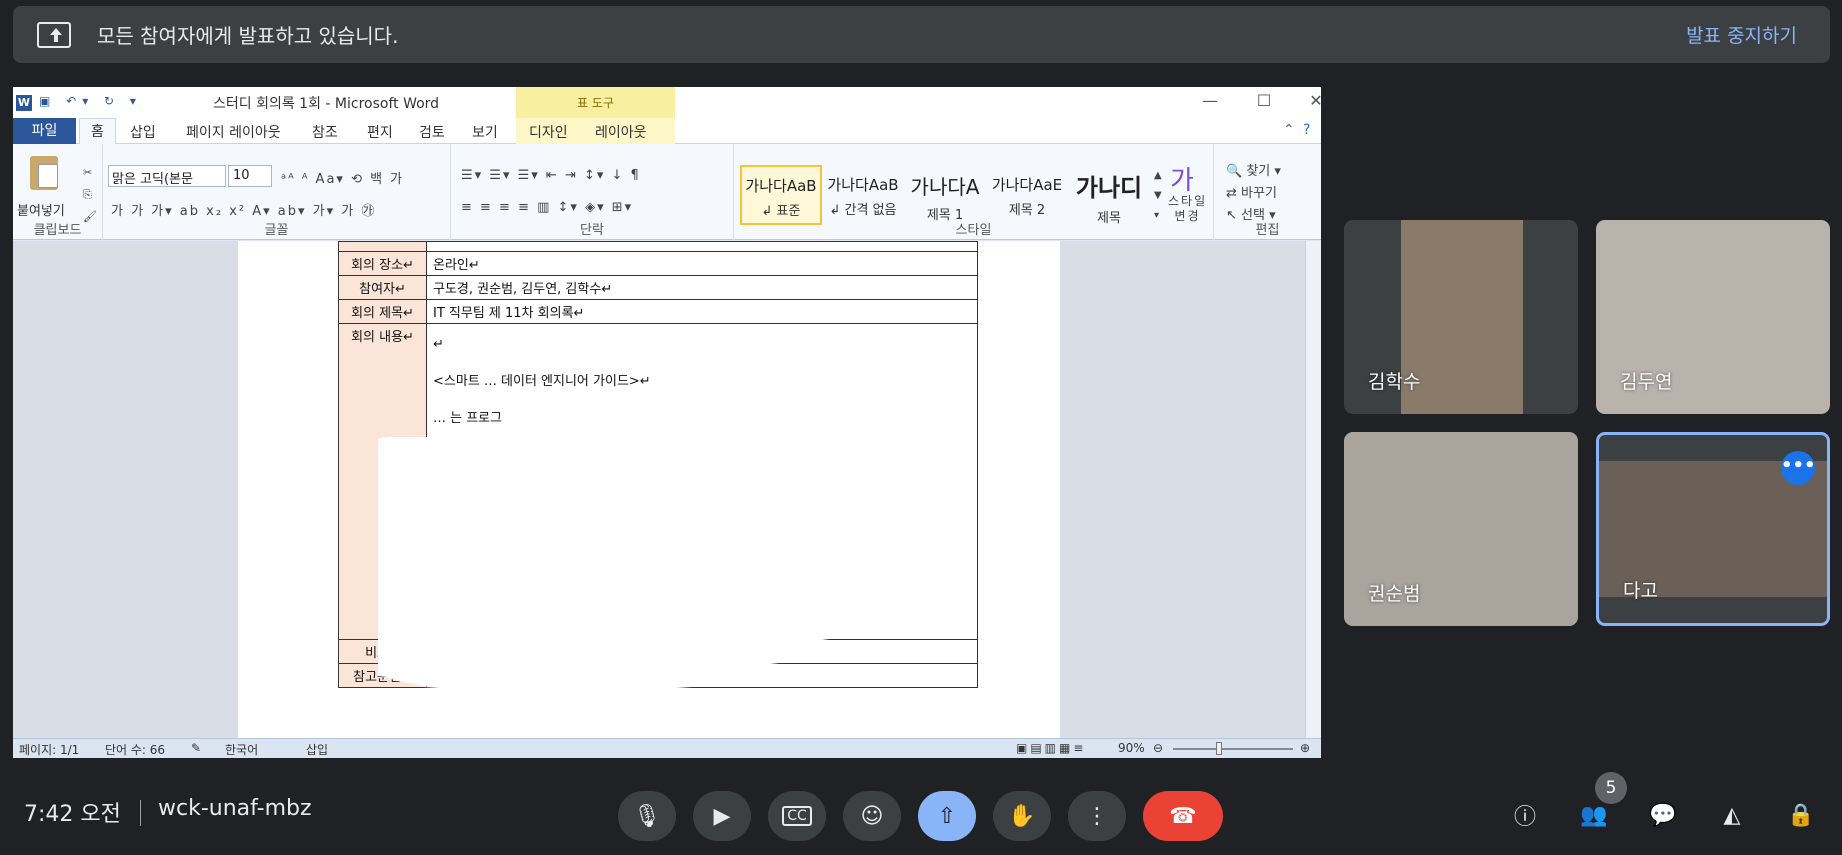  I want to click on participant-tile: 김학수, so click(1461, 317).